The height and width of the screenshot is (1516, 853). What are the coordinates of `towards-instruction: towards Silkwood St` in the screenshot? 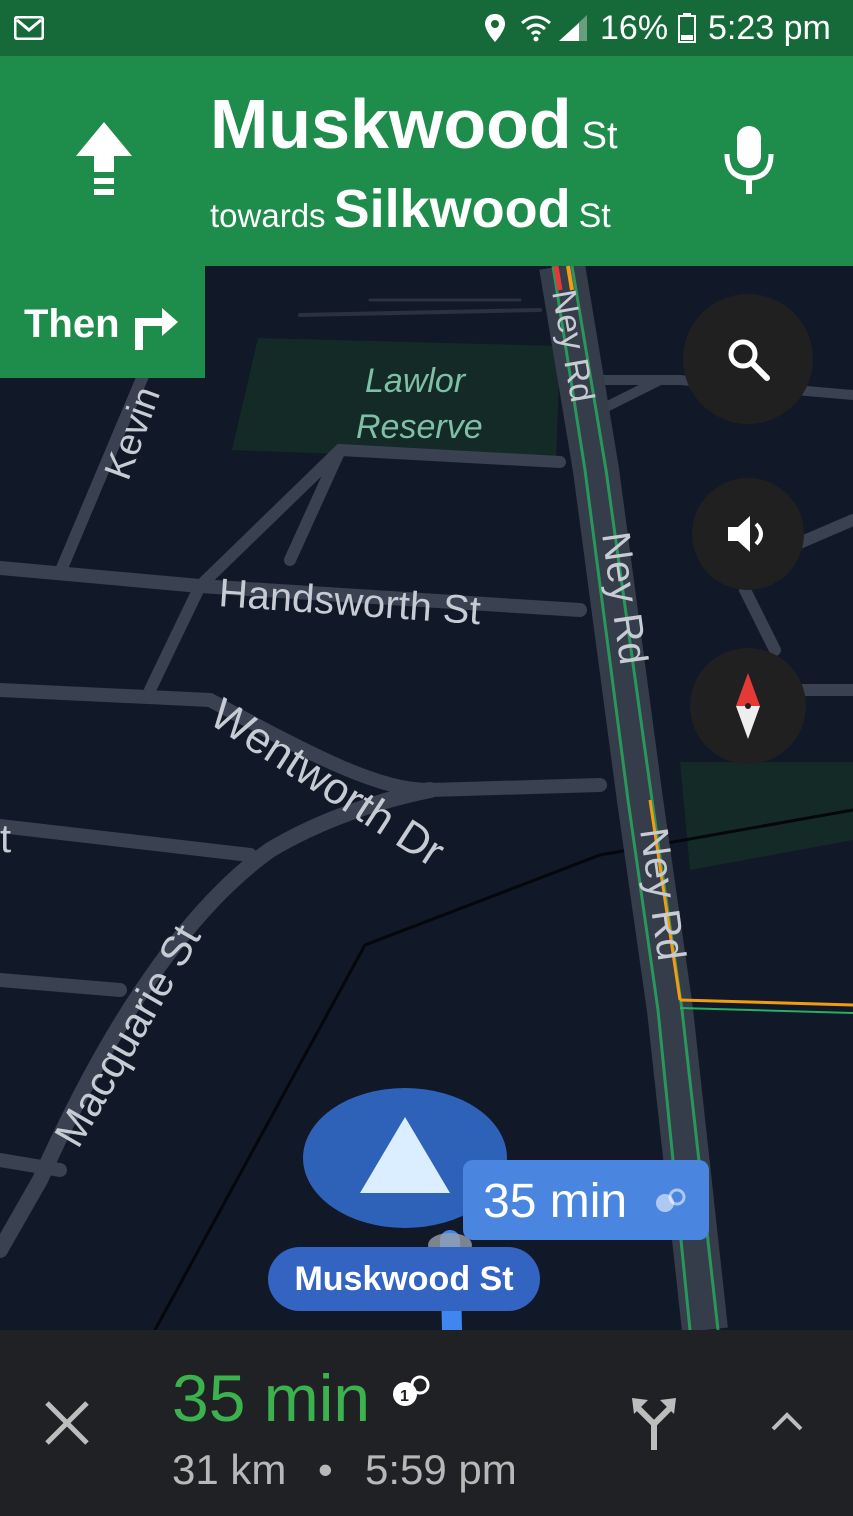 It's located at (410, 209).